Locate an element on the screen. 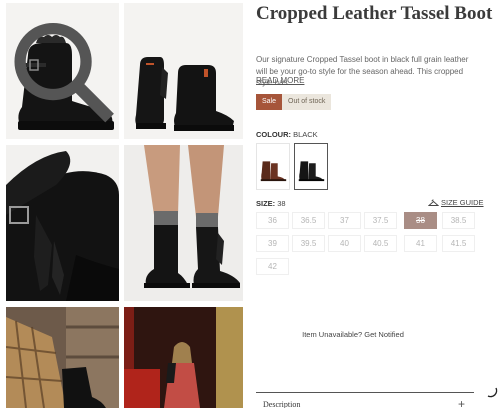 The height and width of the screenshot is (408, 500). description-accordion-label: Description is located at coordinates (281, 404).